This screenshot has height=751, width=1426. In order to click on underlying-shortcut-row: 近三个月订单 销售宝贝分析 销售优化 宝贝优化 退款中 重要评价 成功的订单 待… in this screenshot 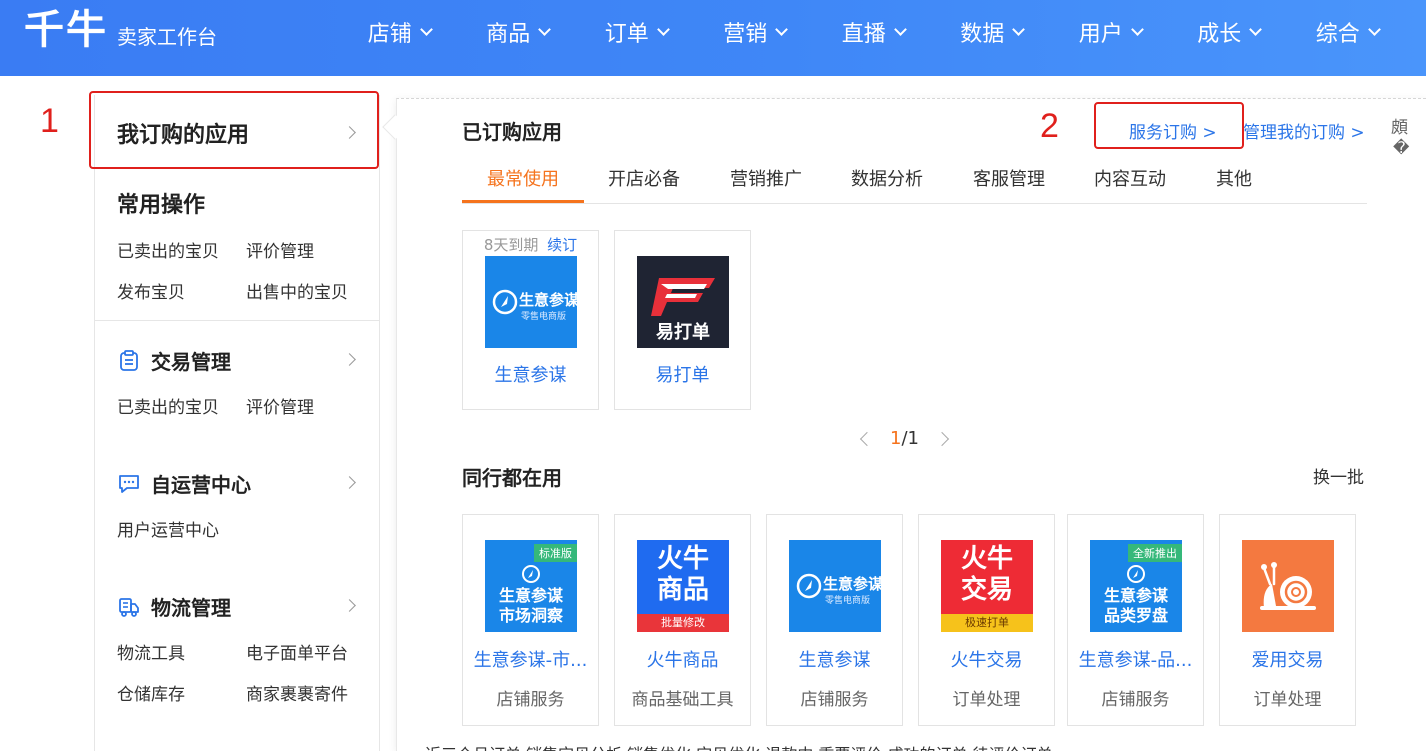, I will do `click(739, 746)`.